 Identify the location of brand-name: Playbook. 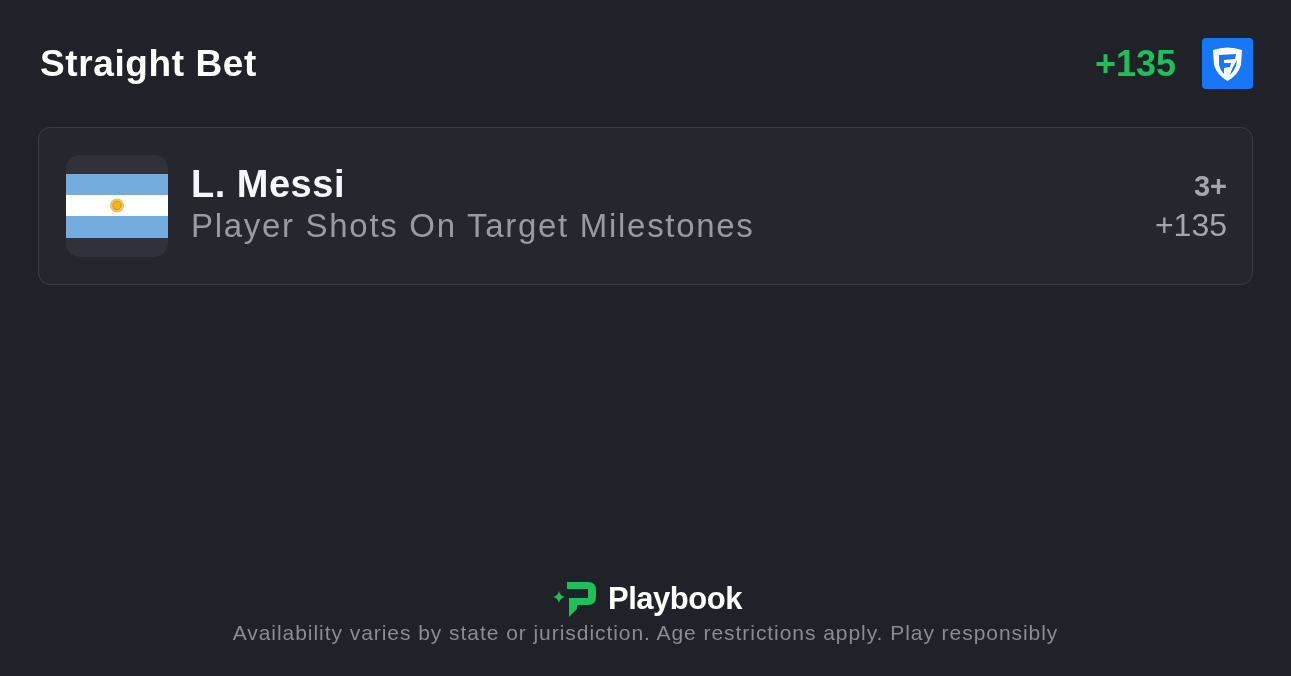
(675, 599).